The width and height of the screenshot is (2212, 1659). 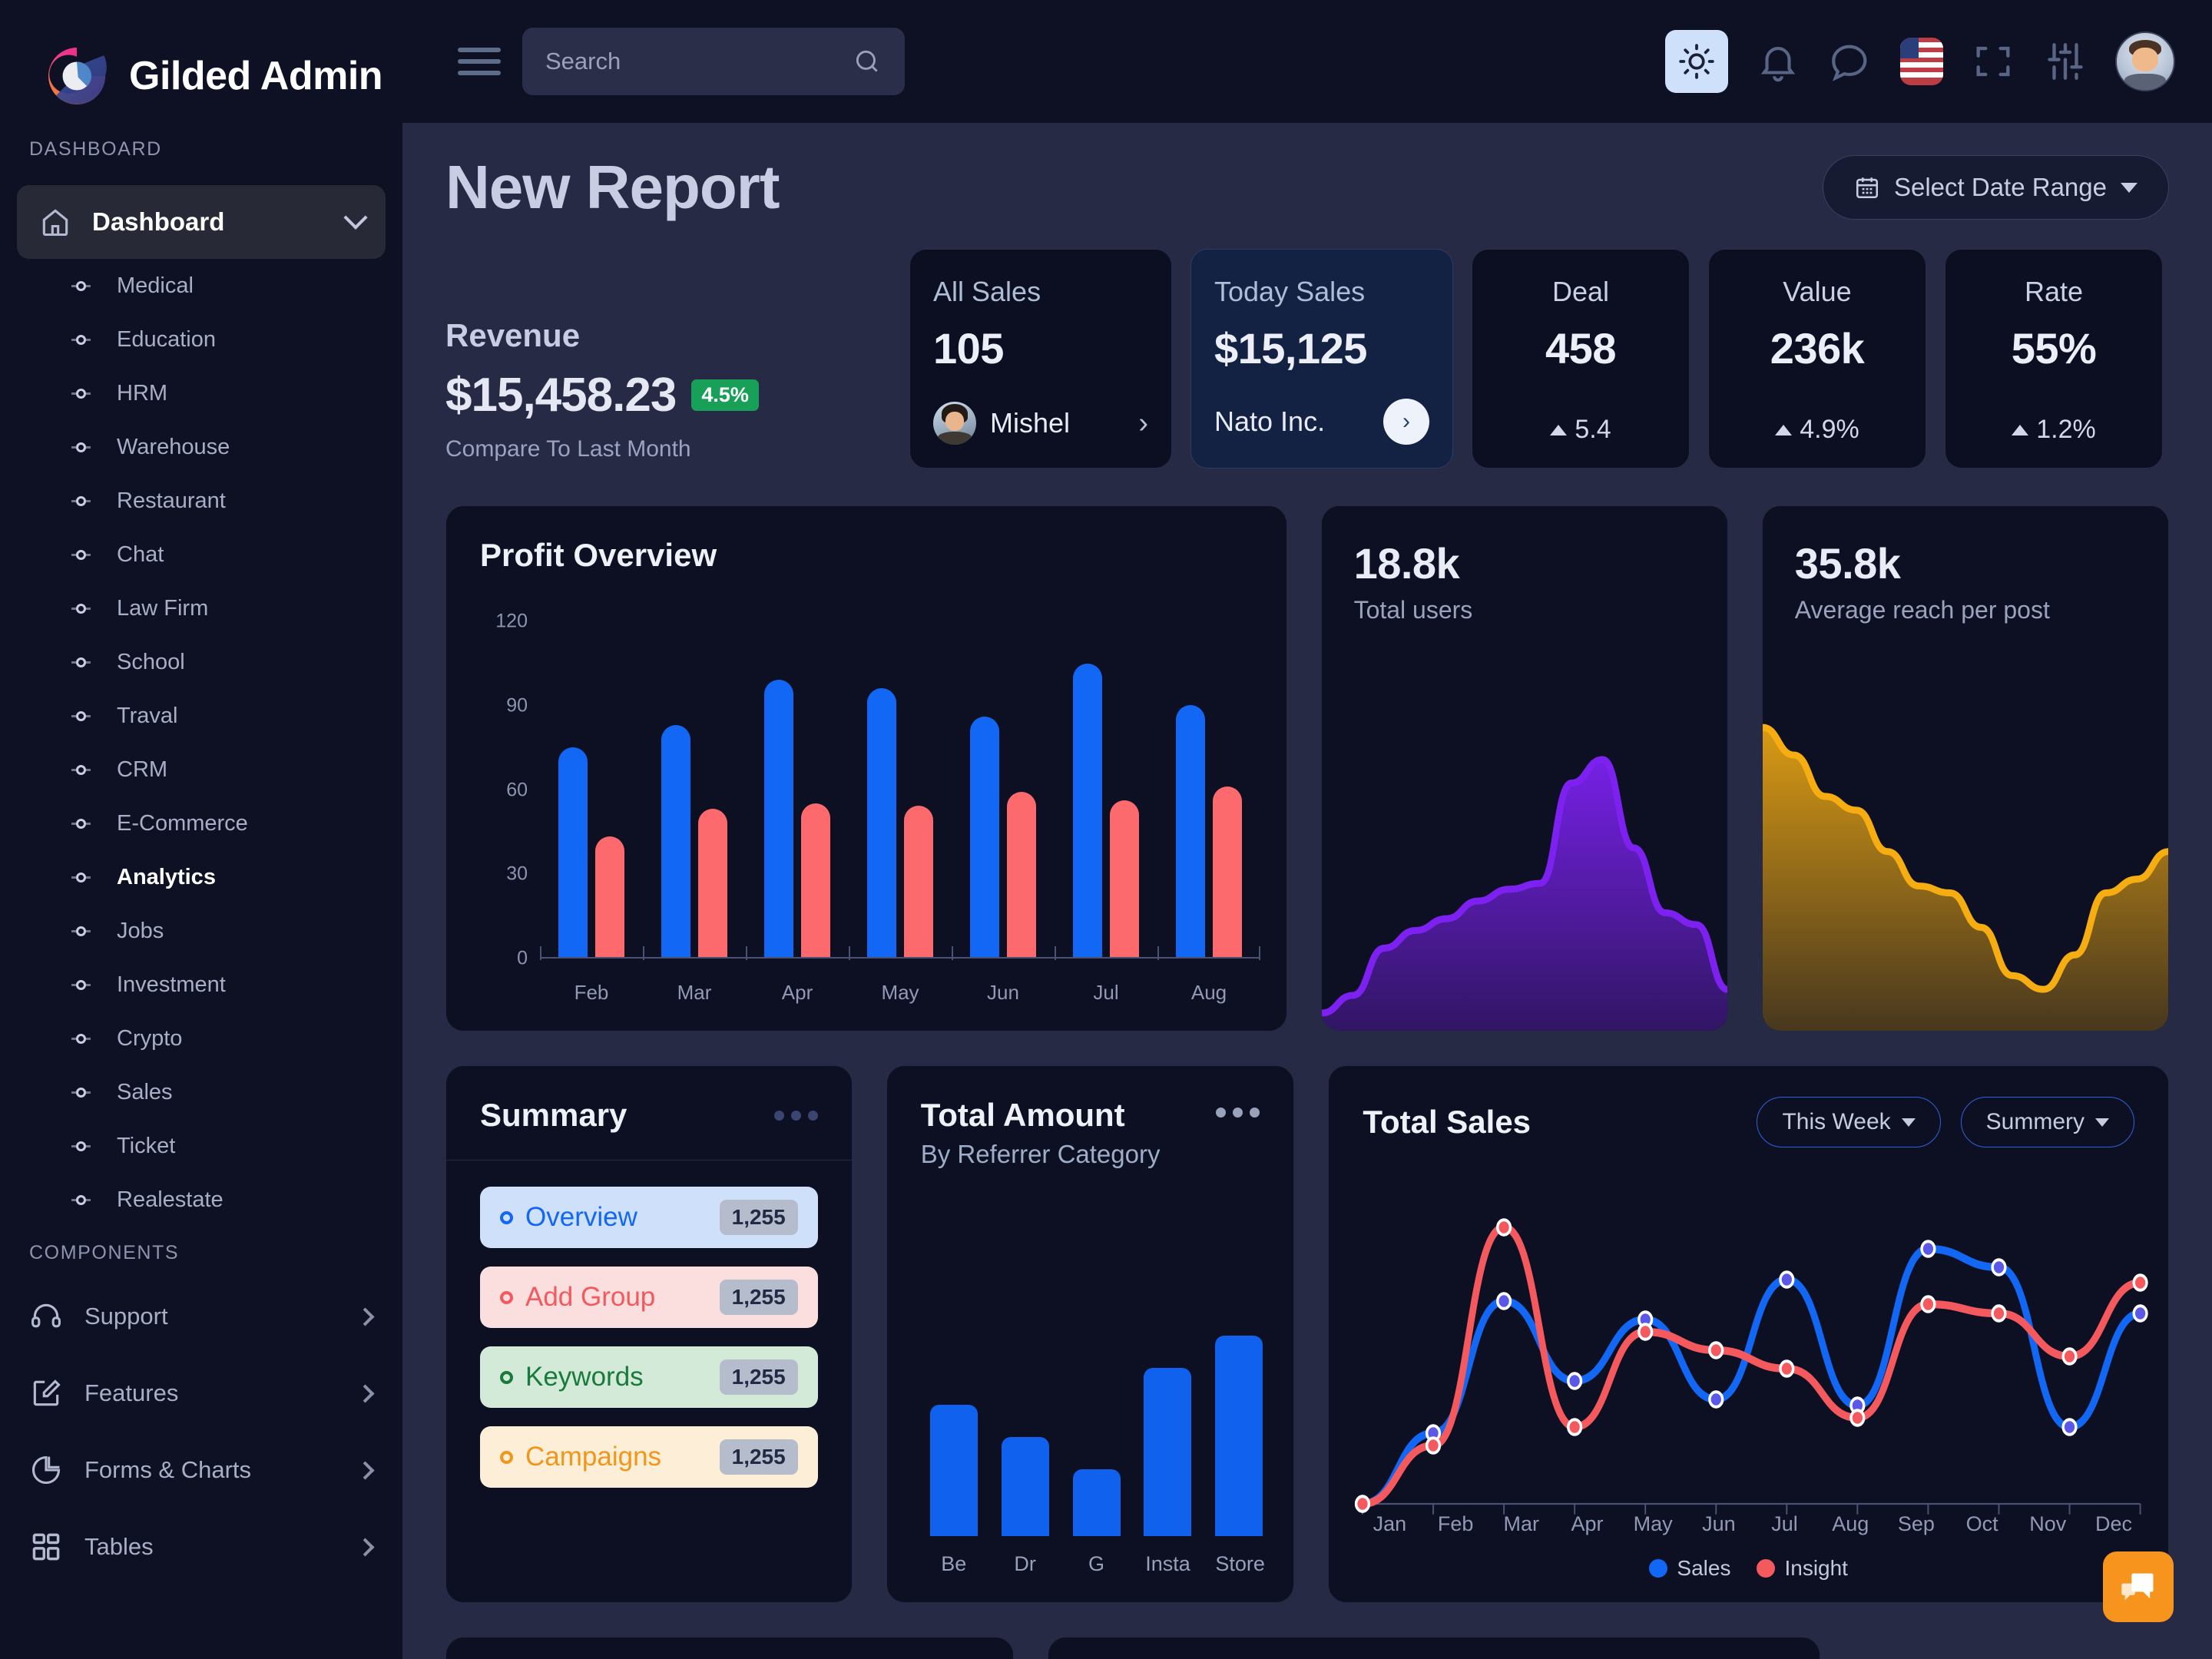 What do you see at coordinates (201, 1546) in the screenshot?
I see `sidebar-item-tables: Tables` at bounding box center [201, 1546].